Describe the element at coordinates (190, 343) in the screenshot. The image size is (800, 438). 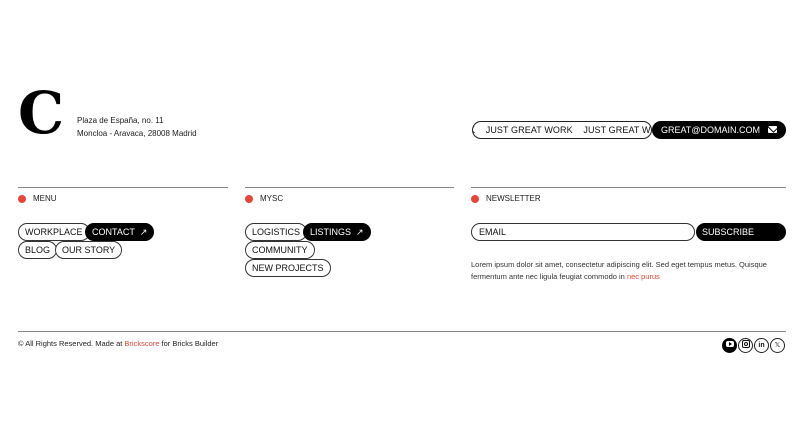
I see `copyright-suffix: for Bricks Builder` at that location.